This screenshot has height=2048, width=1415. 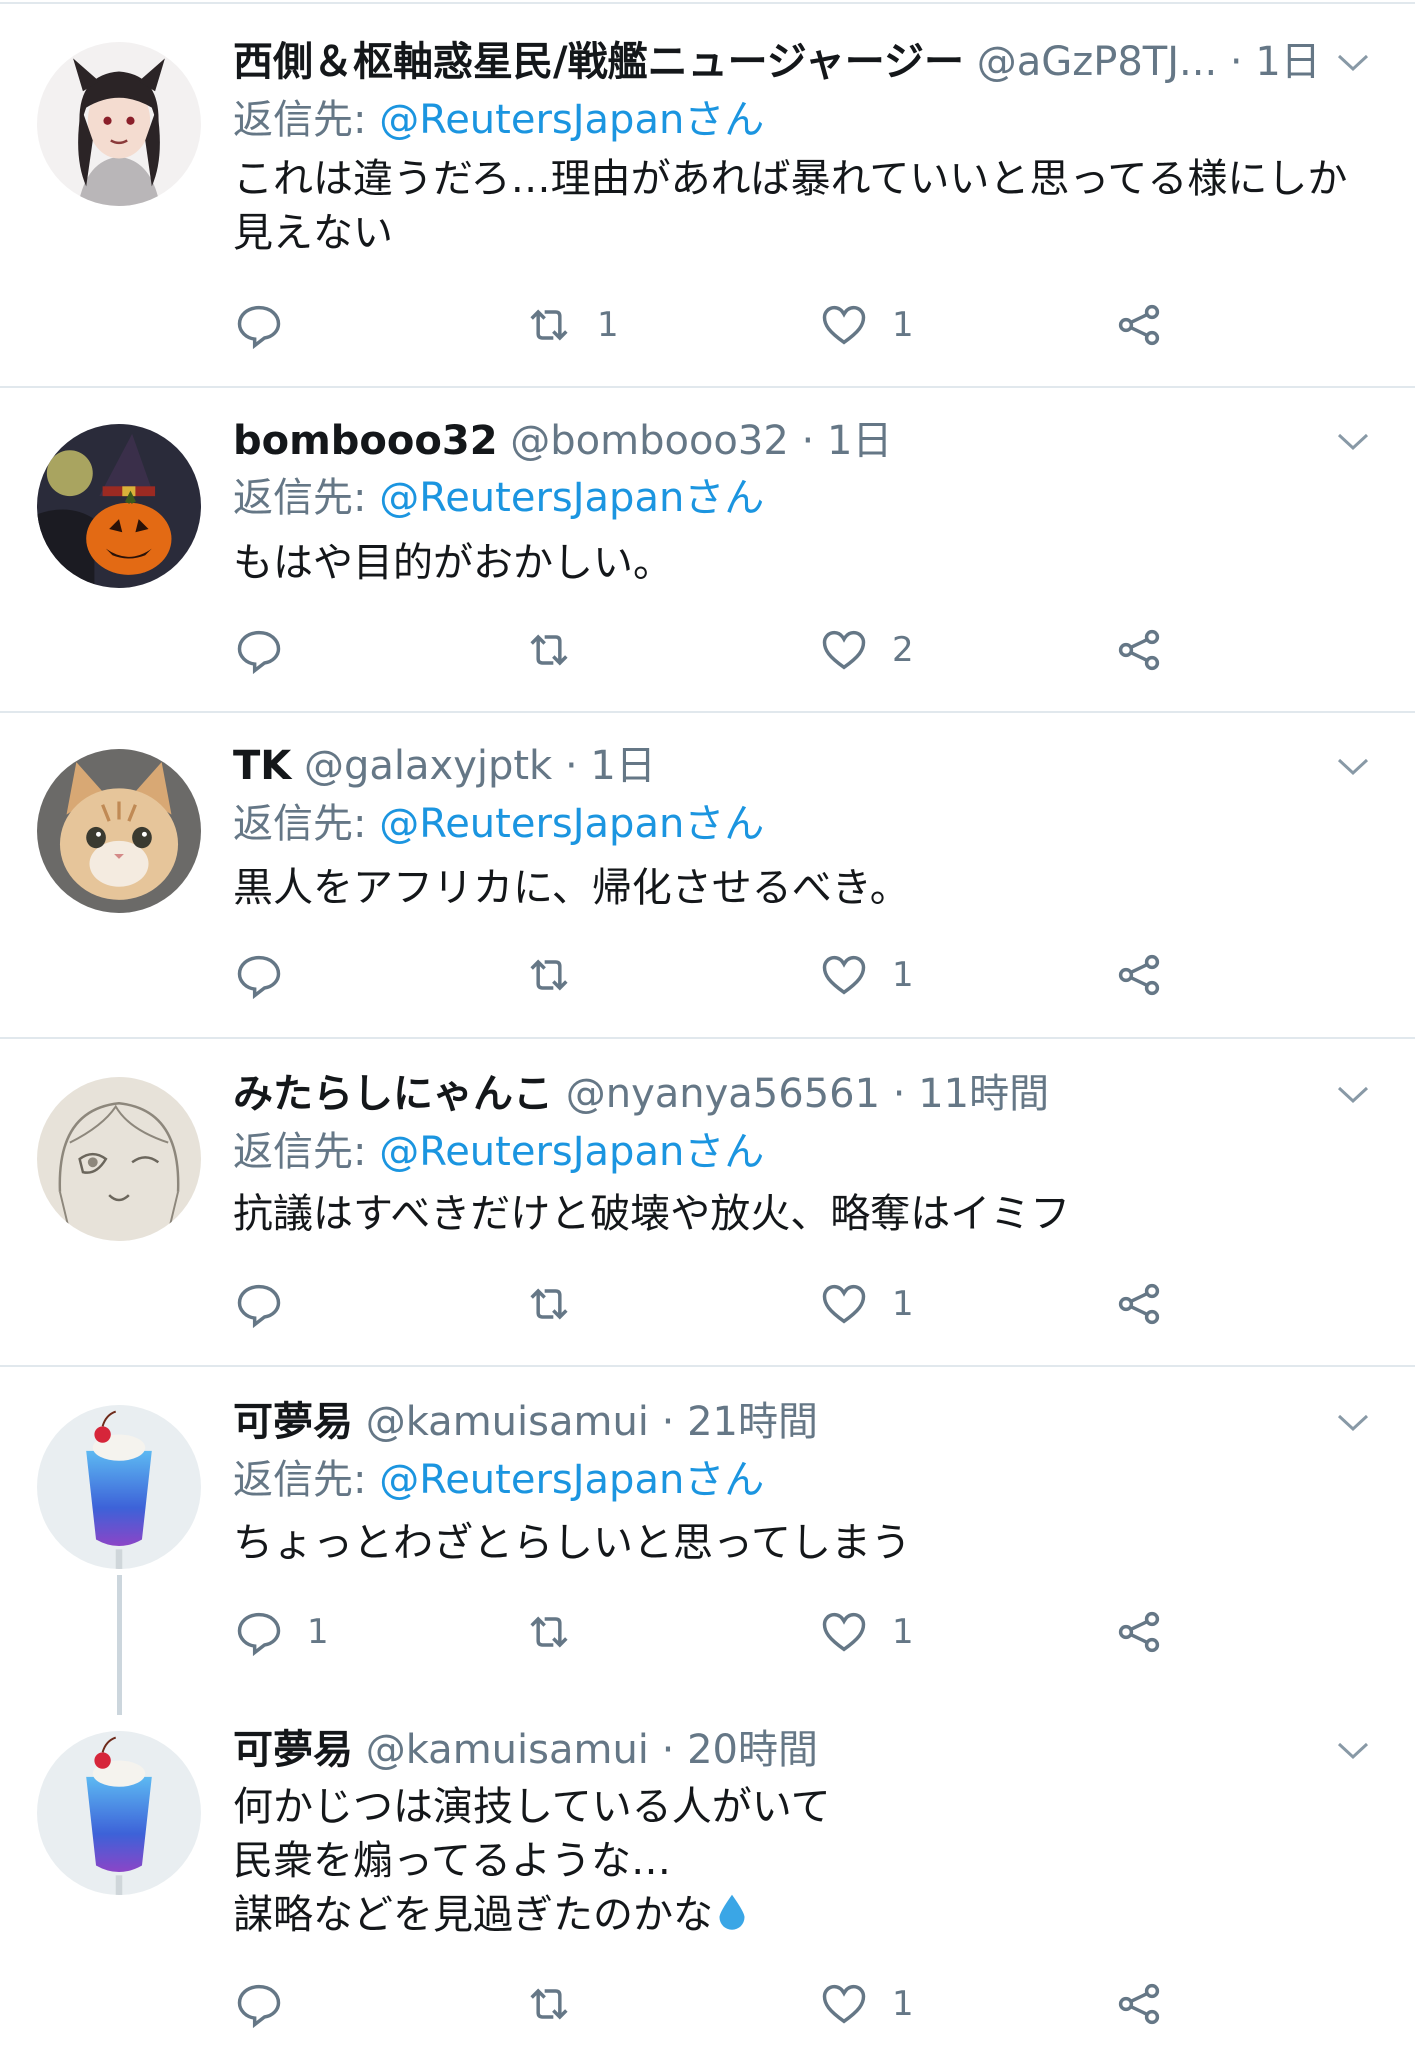 I want to click on tweet-text-line: 何かじつは演技している人がいて, so click(x=532, y=1807).